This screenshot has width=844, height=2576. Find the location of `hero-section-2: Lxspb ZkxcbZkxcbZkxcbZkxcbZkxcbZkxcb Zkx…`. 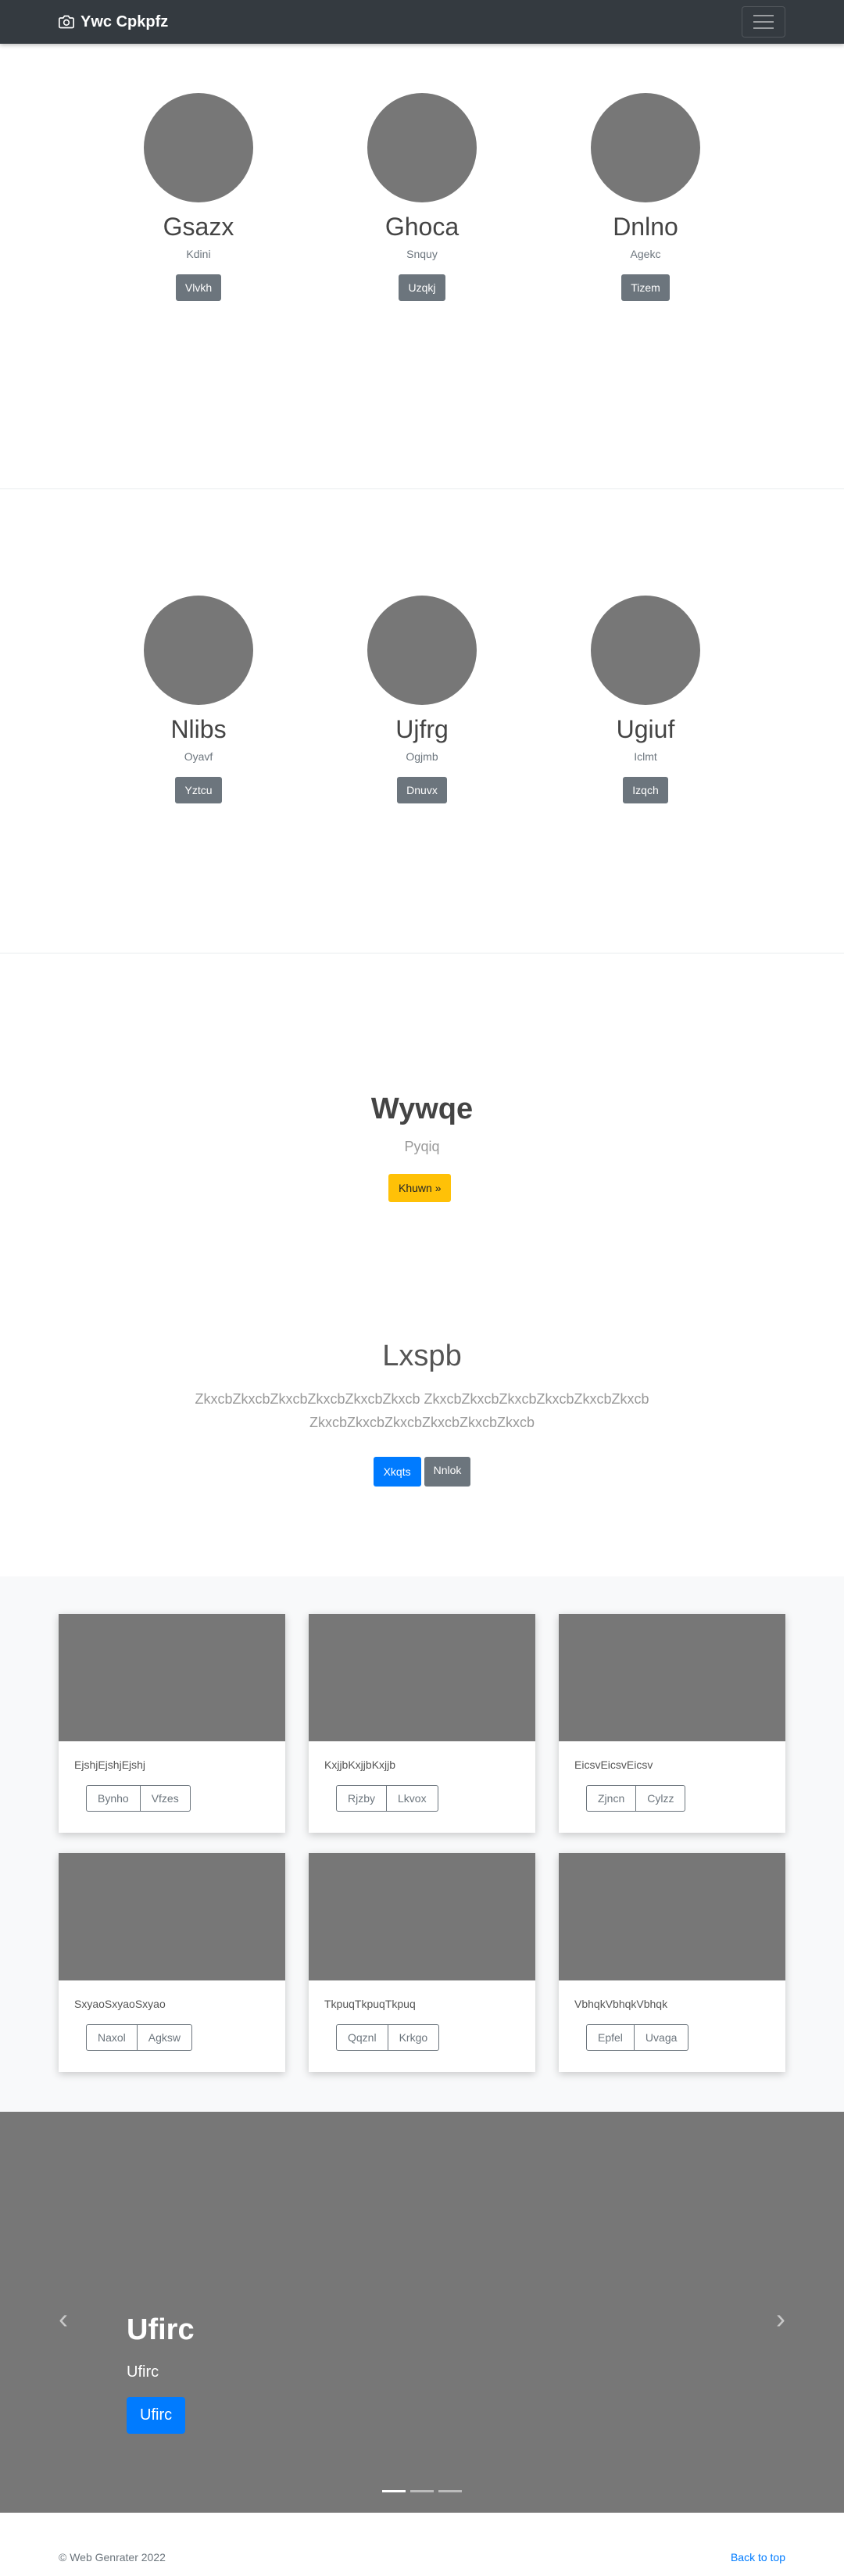

hero-section-2: Lxspb ZkxcbZkxcbZkxcbZkxcbZkxcbZkxcb Zkx… is located at coordinates (422, 1393).